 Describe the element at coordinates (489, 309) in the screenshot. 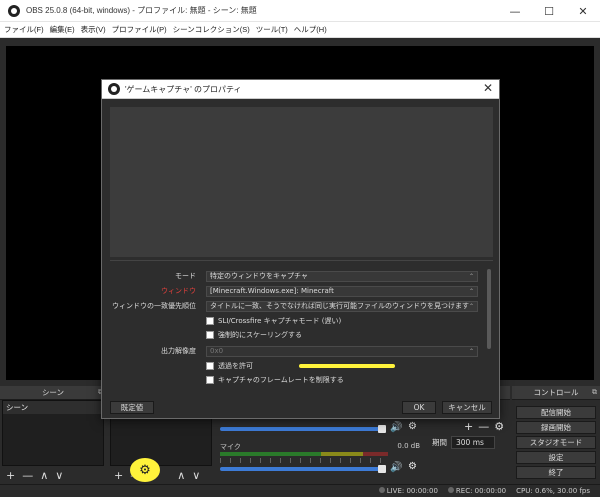

I see `scrollbar-thumb` at that location.